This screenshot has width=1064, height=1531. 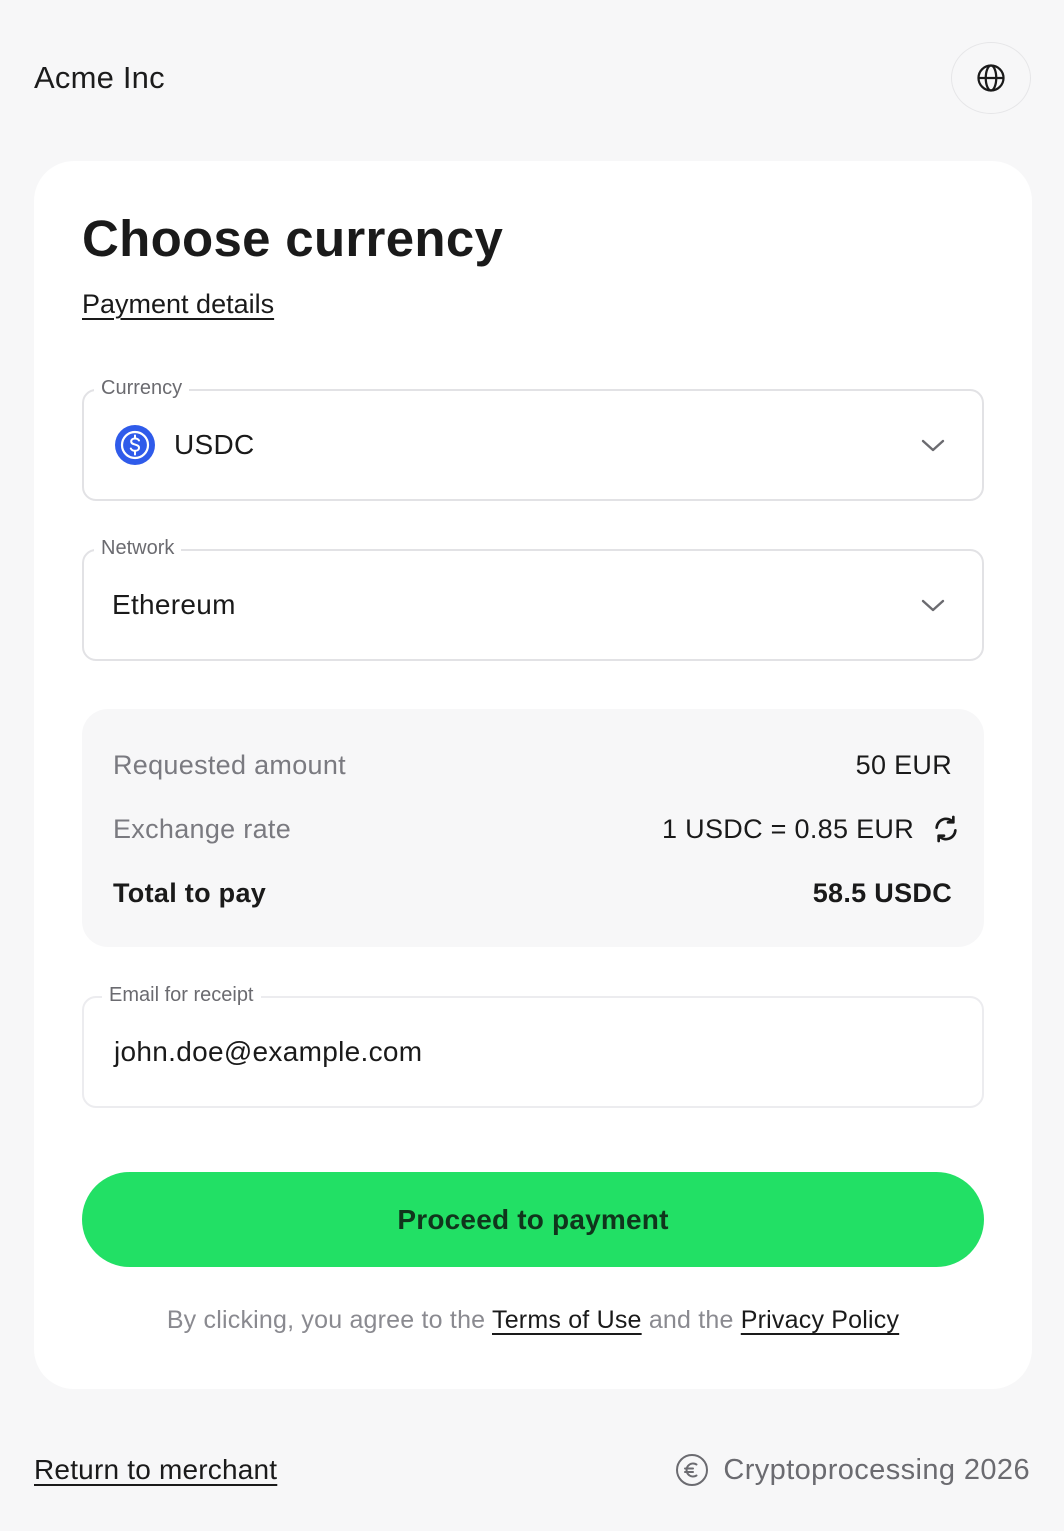 What do you see at coordinates (903, 764) in the screenshot?
I see `requested-amount-value: 50 EUR` at bounding box center [903, 764].